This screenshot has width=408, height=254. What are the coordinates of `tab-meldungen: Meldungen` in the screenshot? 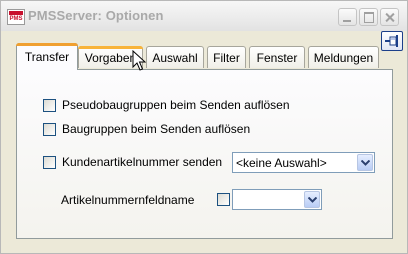 It's located at (343, 57).